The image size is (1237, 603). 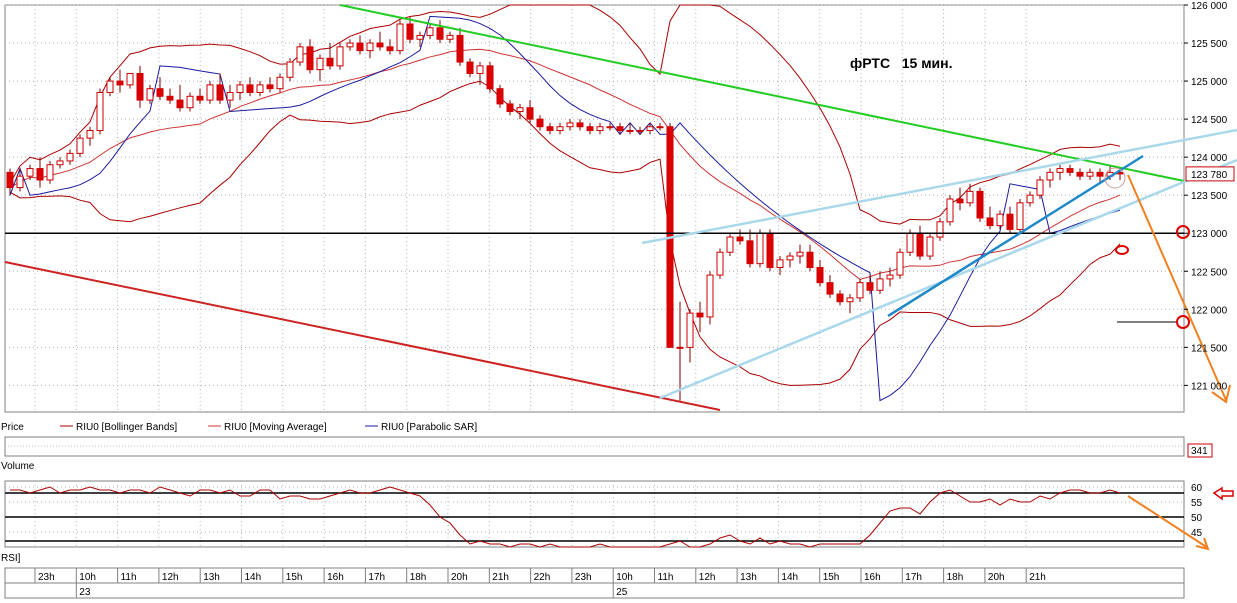 What do you see at coordinates (618, 425) in the screenshot?
I see `legend-row` at bounding box center [618, 425].